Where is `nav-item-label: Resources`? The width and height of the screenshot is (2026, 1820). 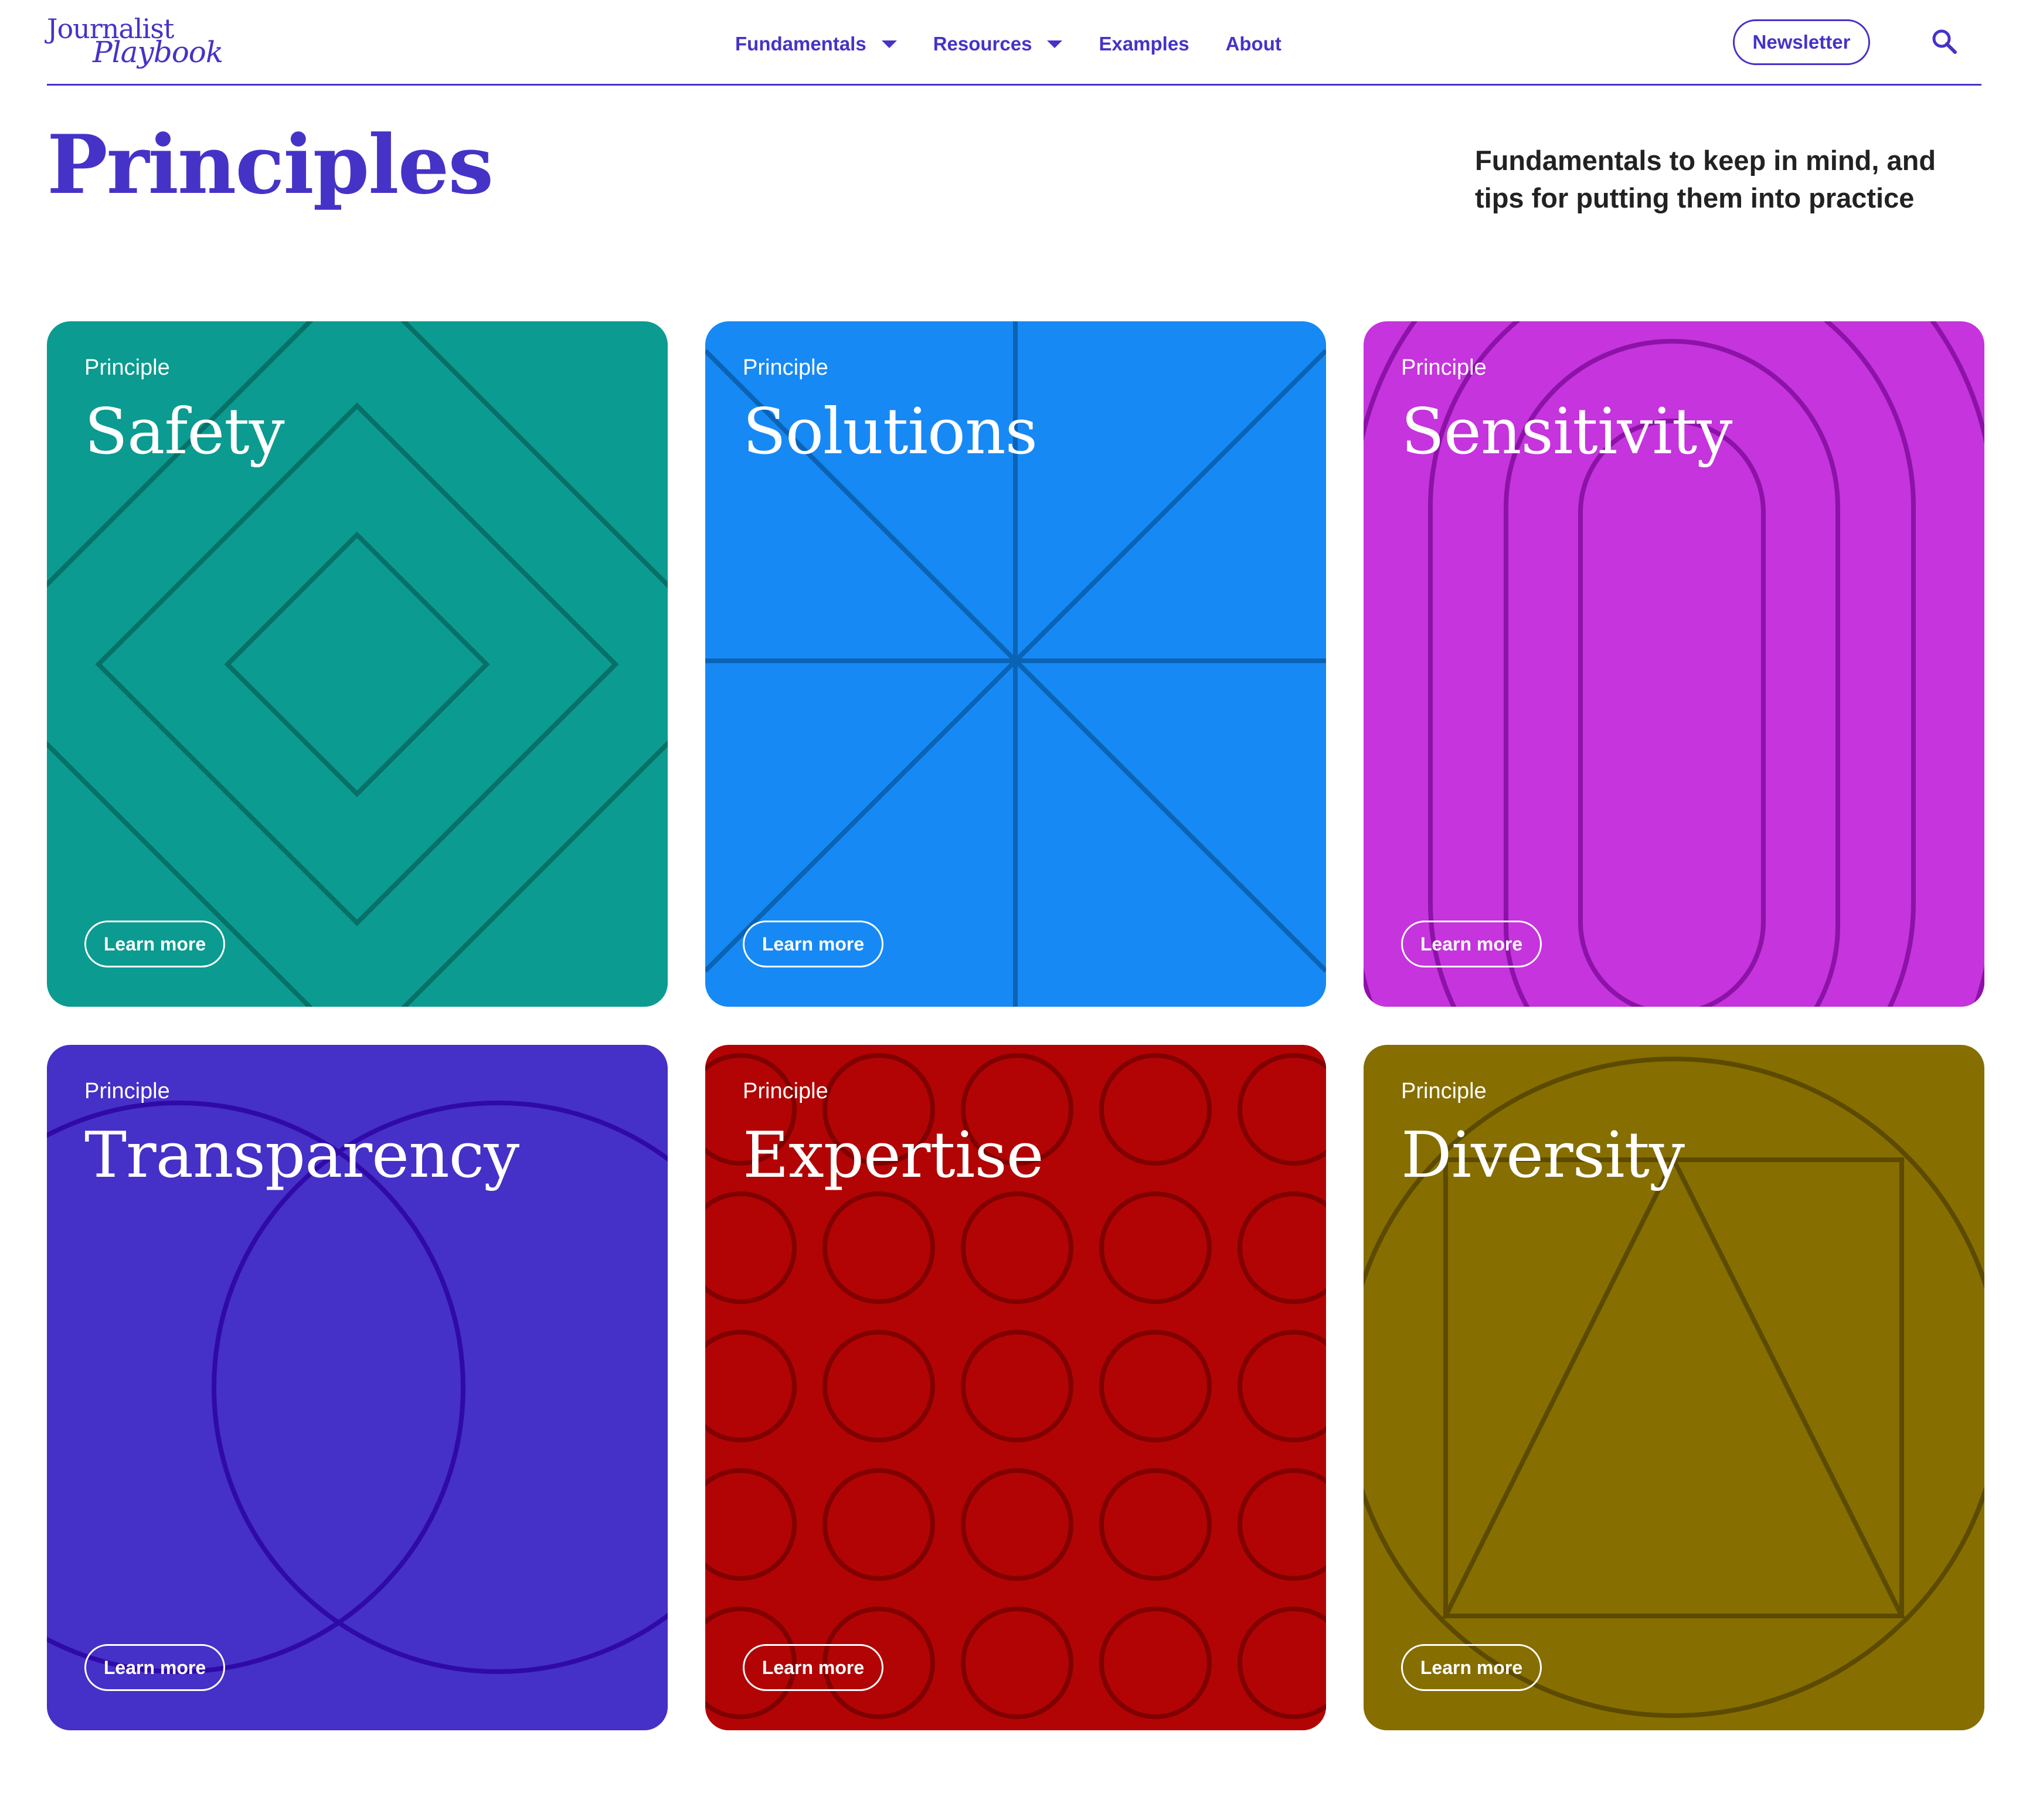 nav-item-label: Resources is located at coordinates (982, 44).